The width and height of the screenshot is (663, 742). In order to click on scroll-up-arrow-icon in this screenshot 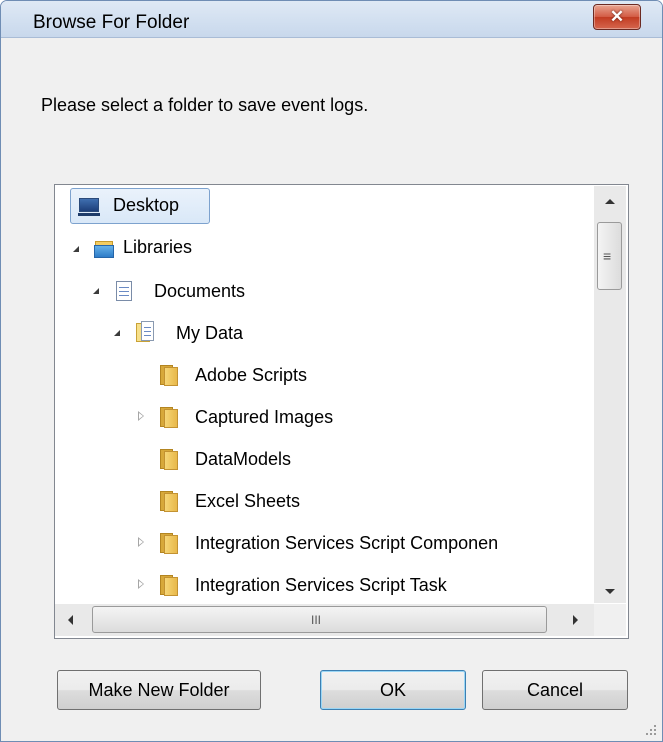, I will do `click(610, 201)`.